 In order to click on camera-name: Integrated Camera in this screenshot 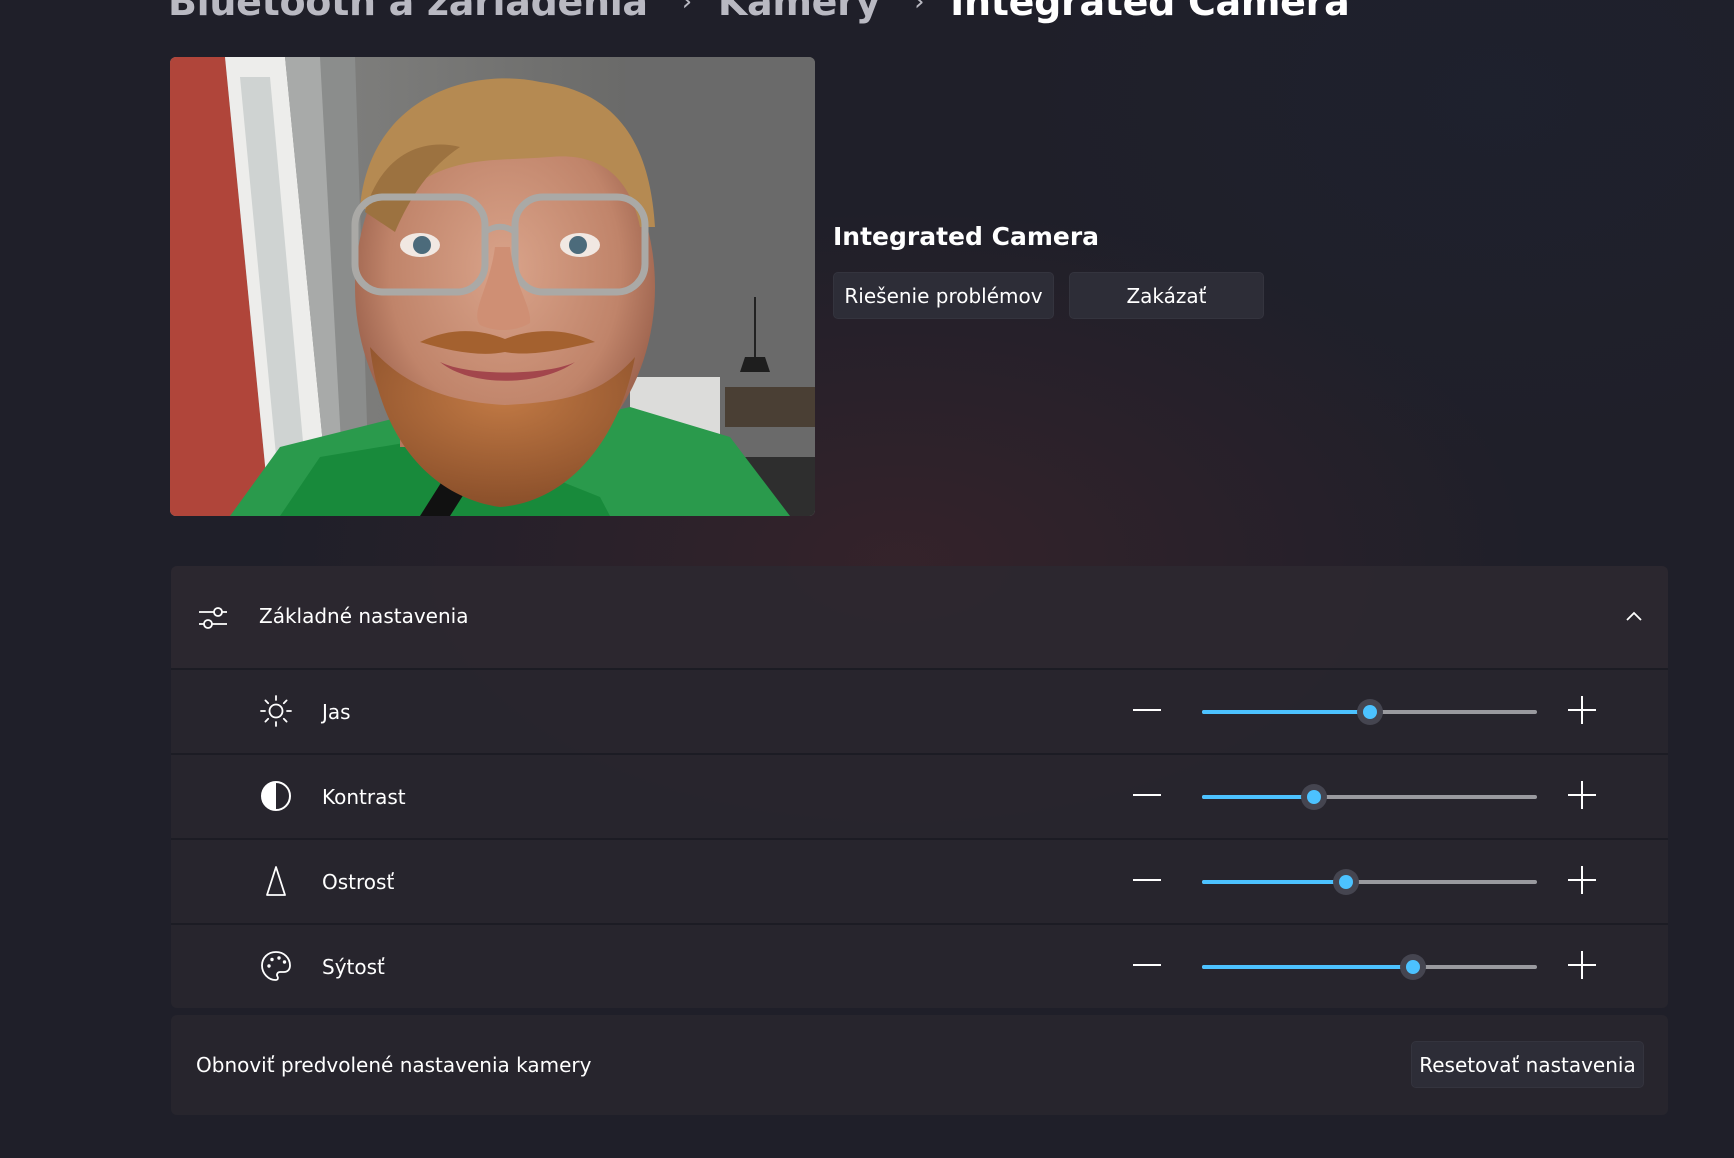, I will do `click(966, 236)`.